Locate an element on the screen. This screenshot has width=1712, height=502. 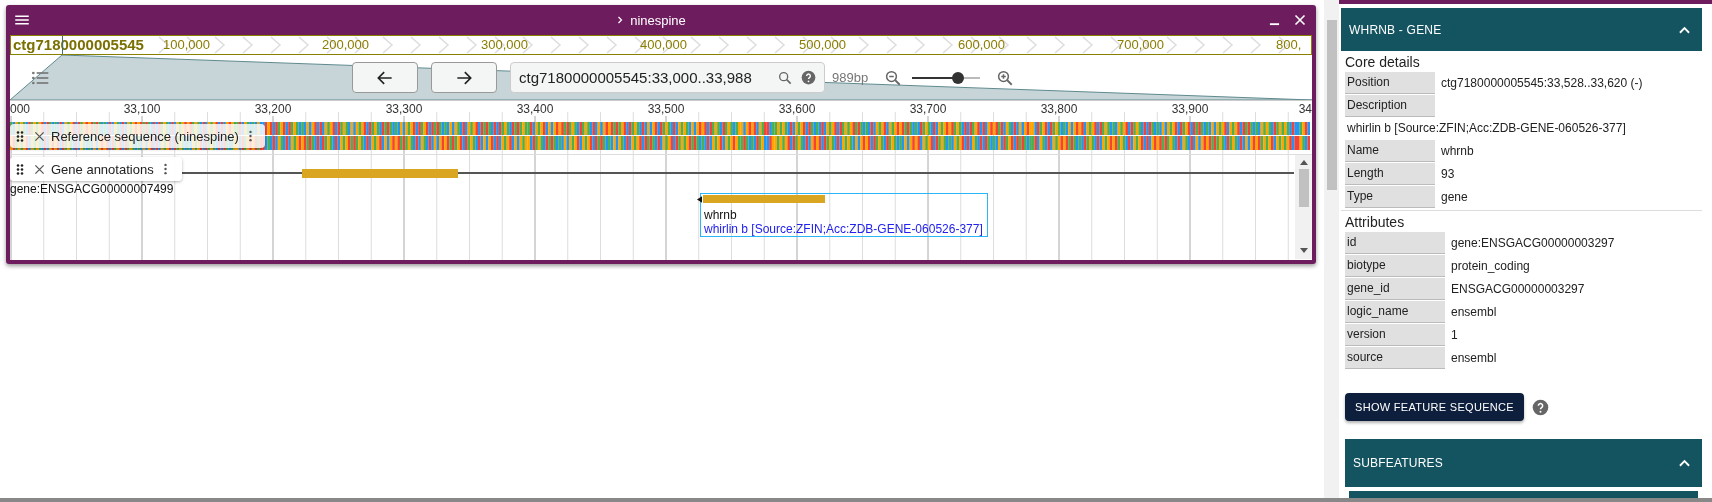
location-field: ctg7180000005545:33,000..33,988 is located at coordinates (667, 77).